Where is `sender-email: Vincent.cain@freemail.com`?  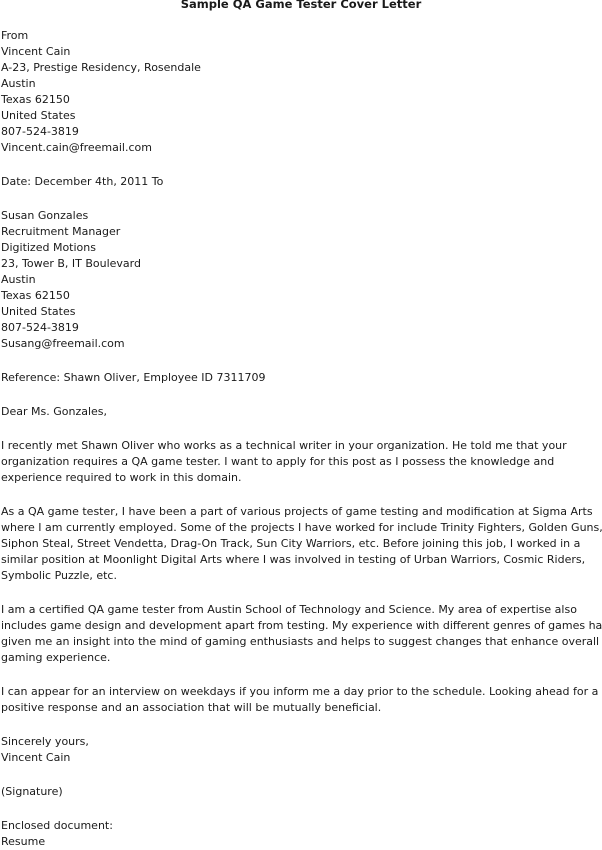 sender-email: Vincent.cain@freemail.com is located at coordinates (76, 147).